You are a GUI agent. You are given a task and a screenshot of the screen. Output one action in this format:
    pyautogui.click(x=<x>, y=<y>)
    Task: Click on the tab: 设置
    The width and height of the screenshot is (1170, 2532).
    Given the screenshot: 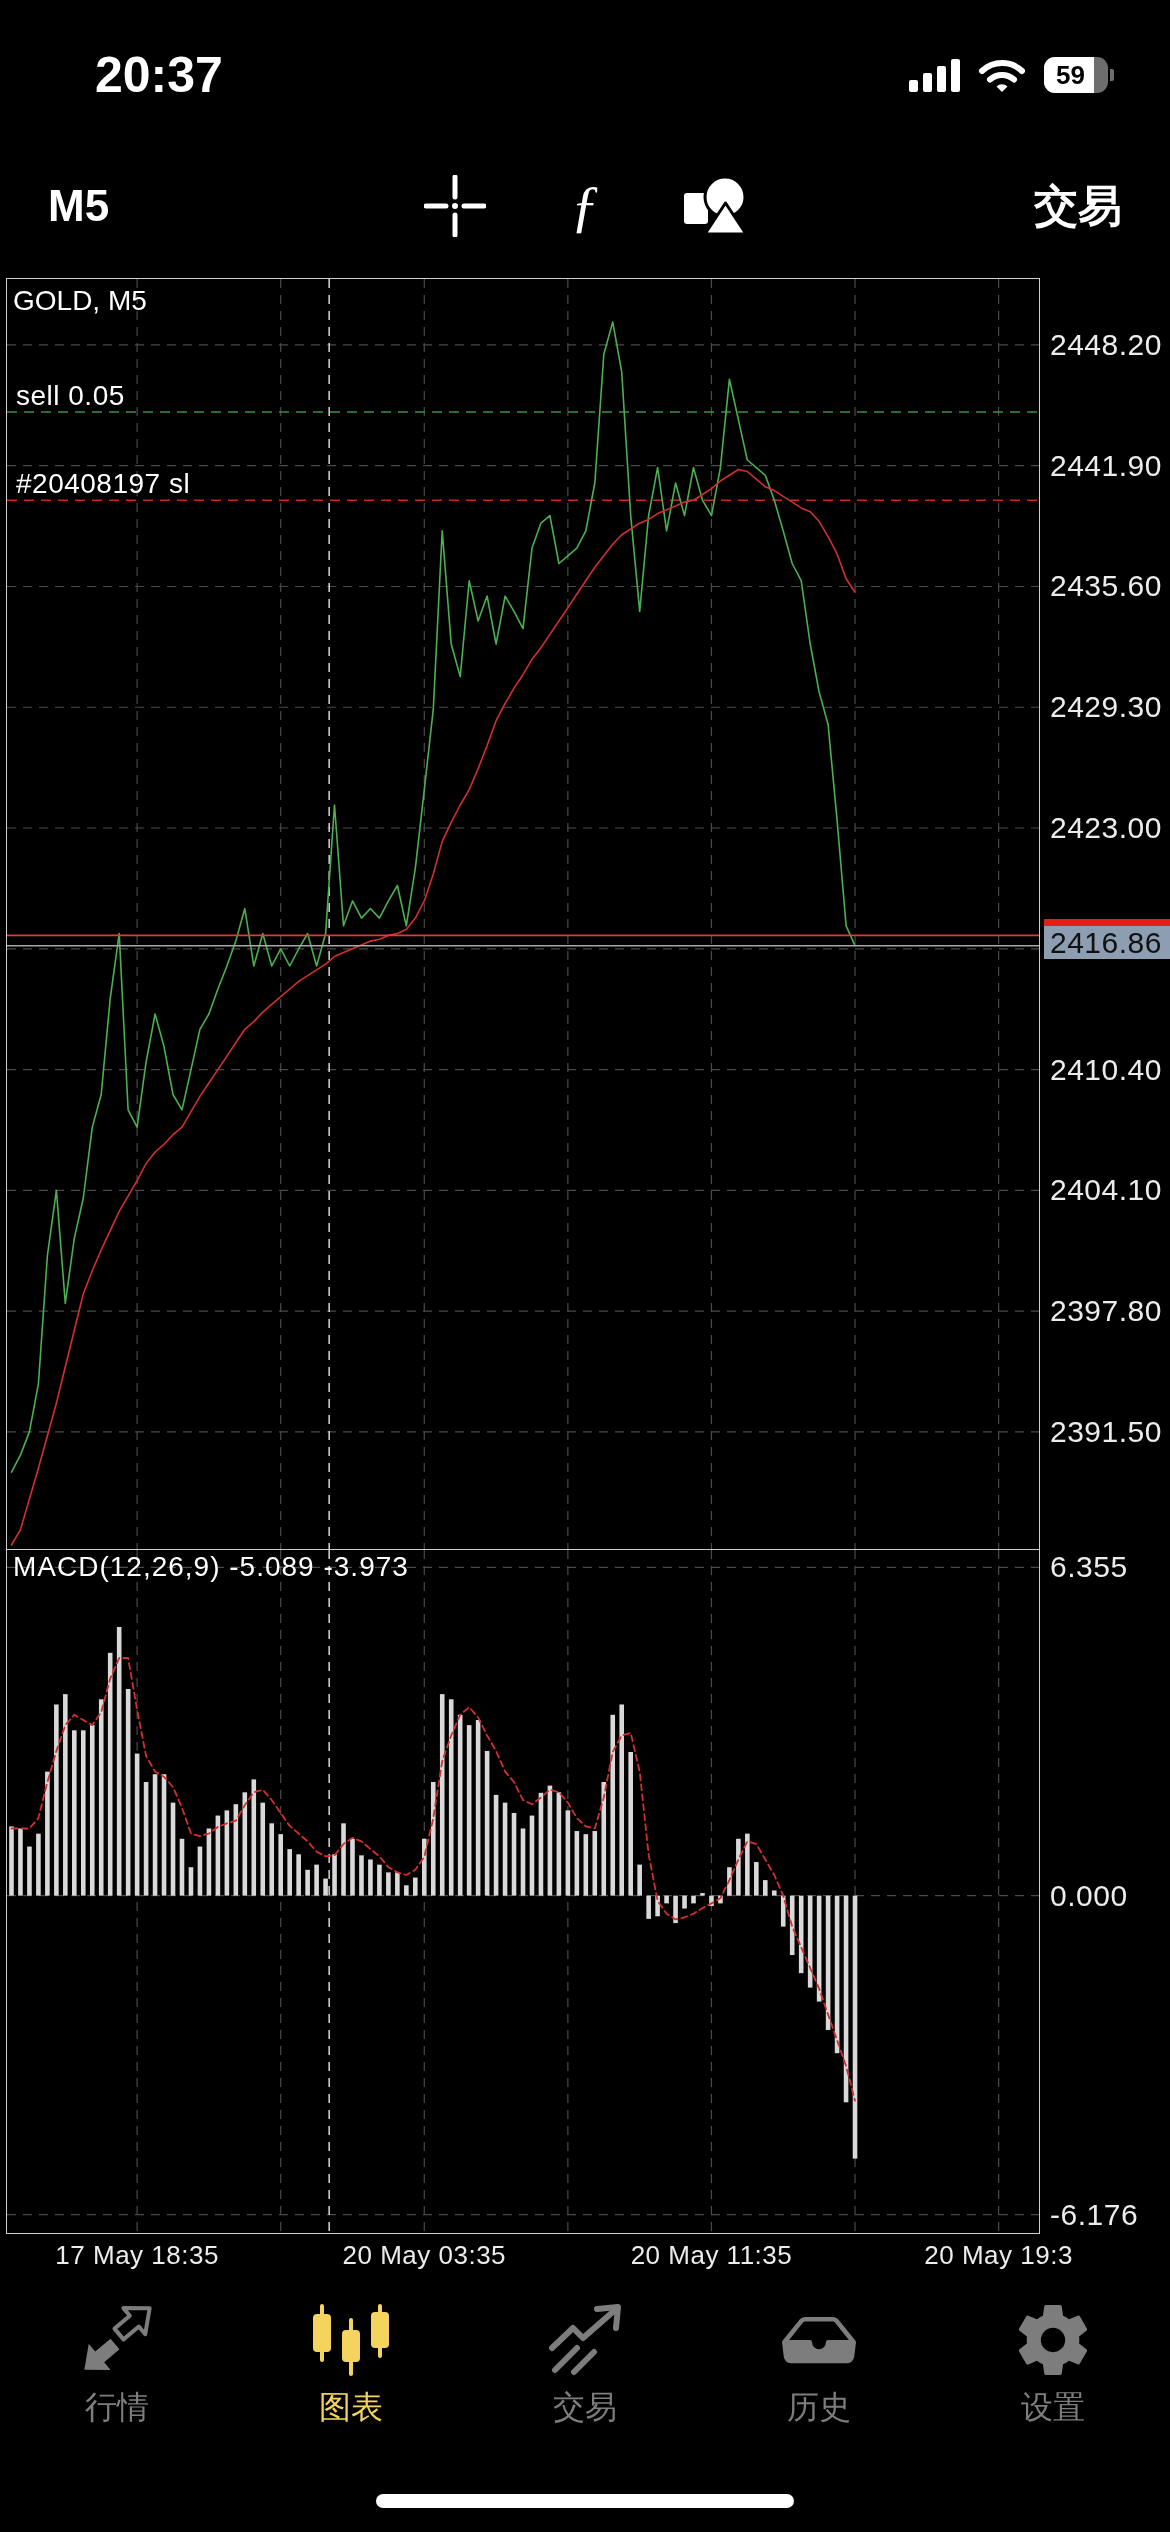 What is the action you would take?
    pyautogui.click(x=1053, y=2365)
    